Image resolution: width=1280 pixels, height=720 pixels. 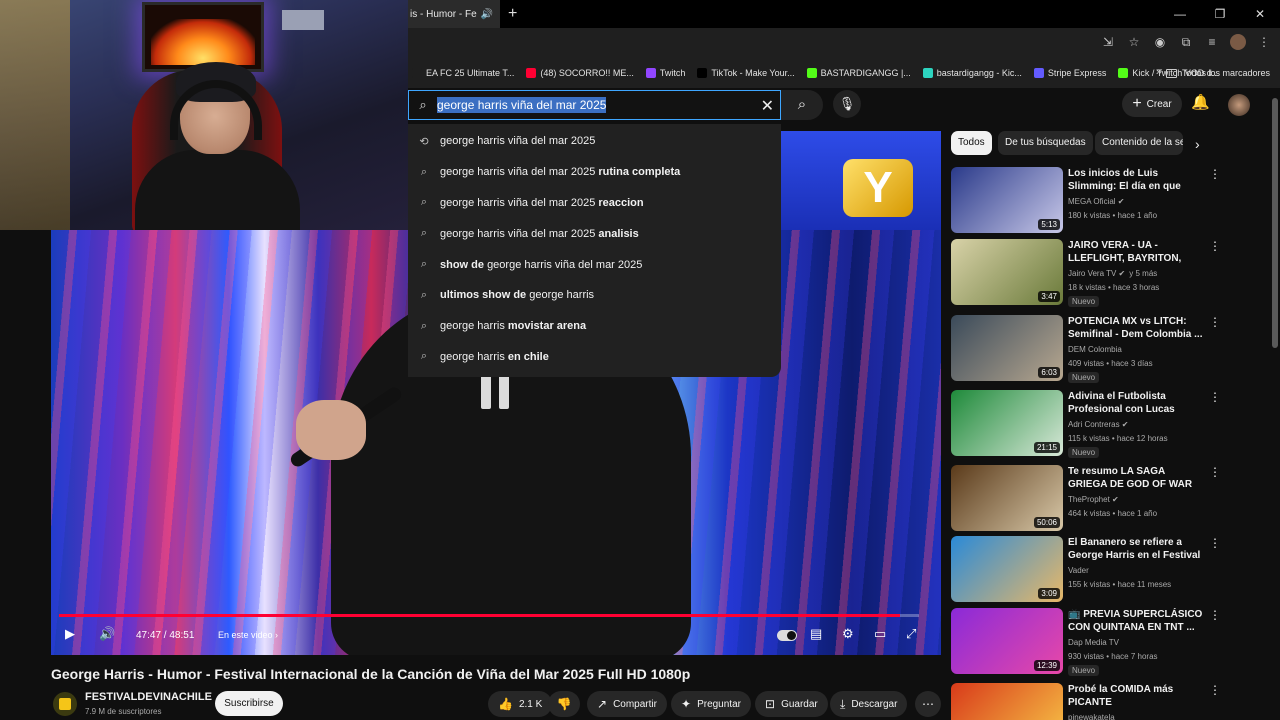 What do you see at coordinates (564, 704) in the screenshot?
I see `dislike-button: 👎` at bounding box center [564, 704].